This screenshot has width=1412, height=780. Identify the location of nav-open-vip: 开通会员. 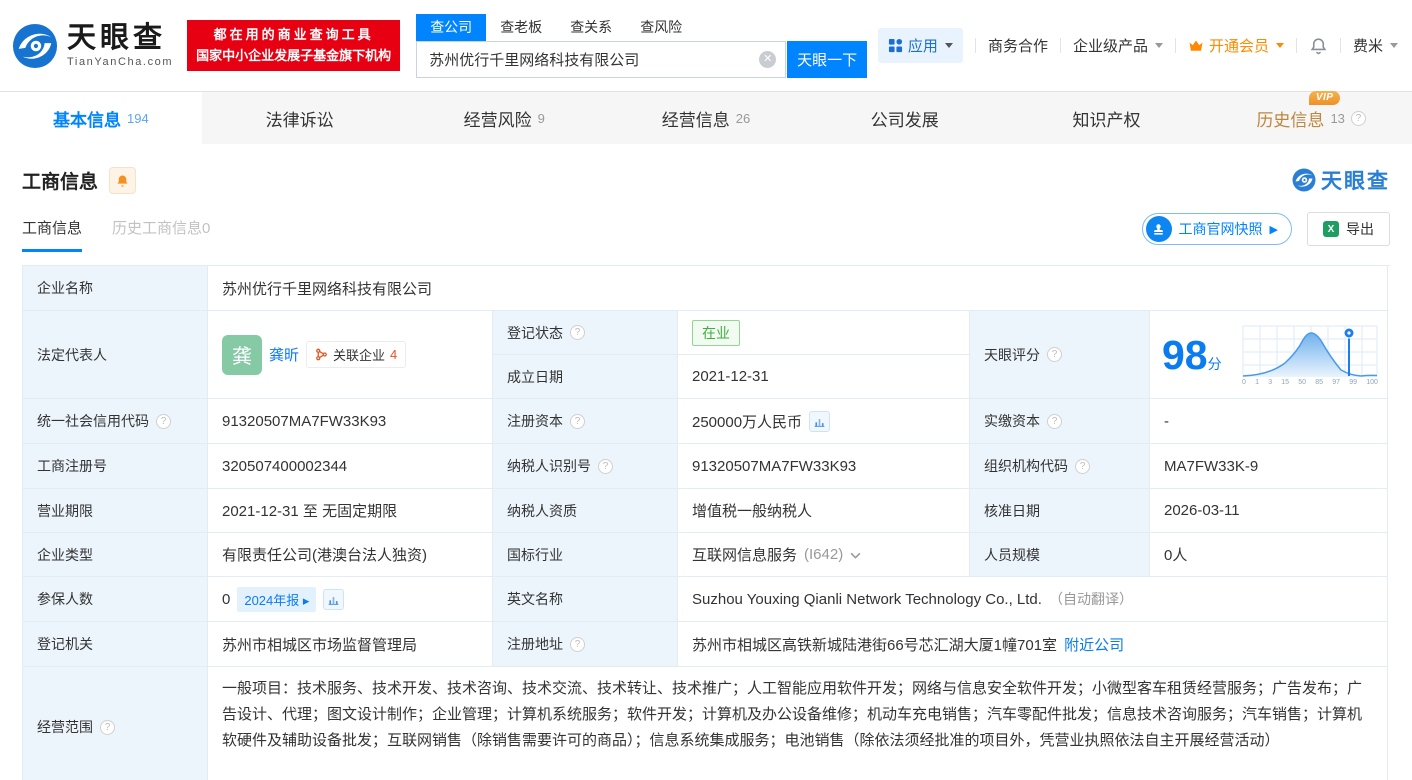
(1236, 45).